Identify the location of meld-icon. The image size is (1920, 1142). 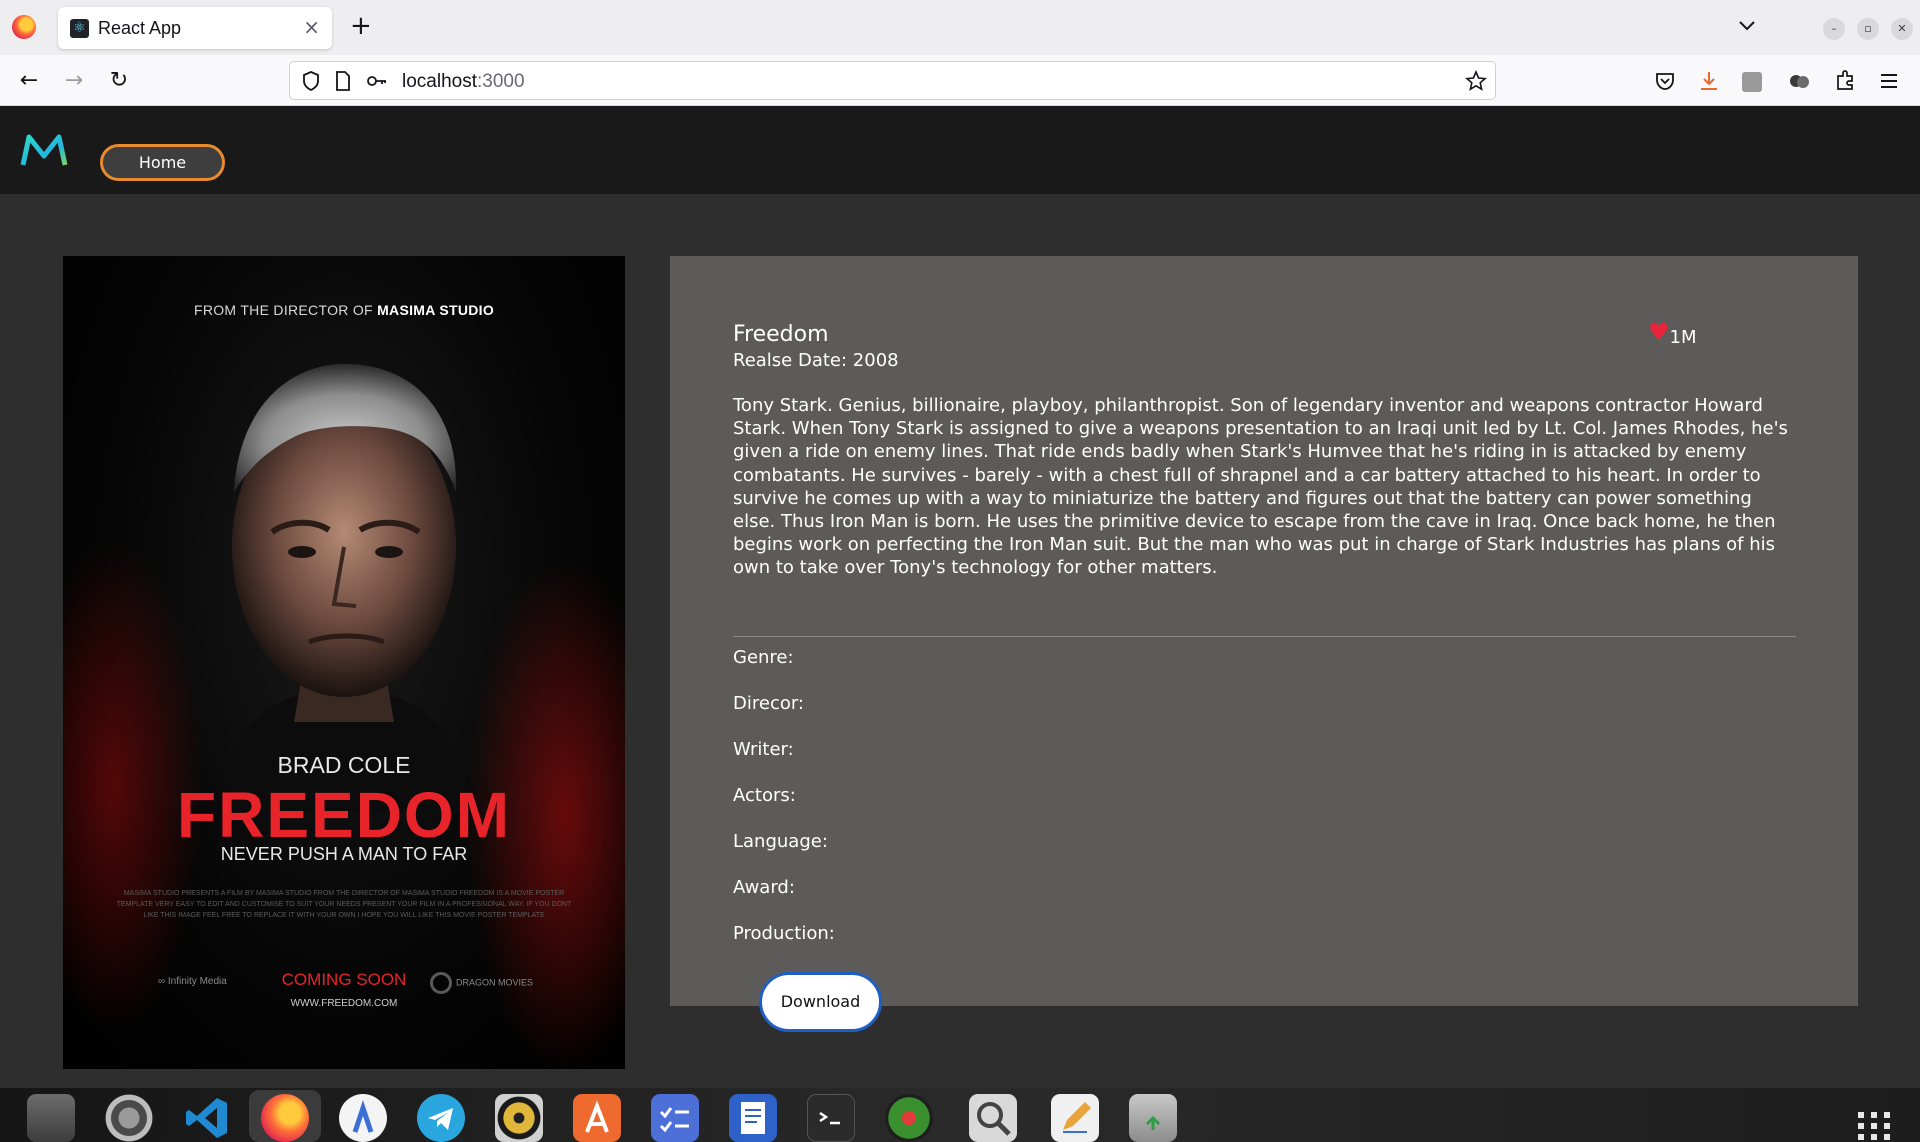
(909, 1118).